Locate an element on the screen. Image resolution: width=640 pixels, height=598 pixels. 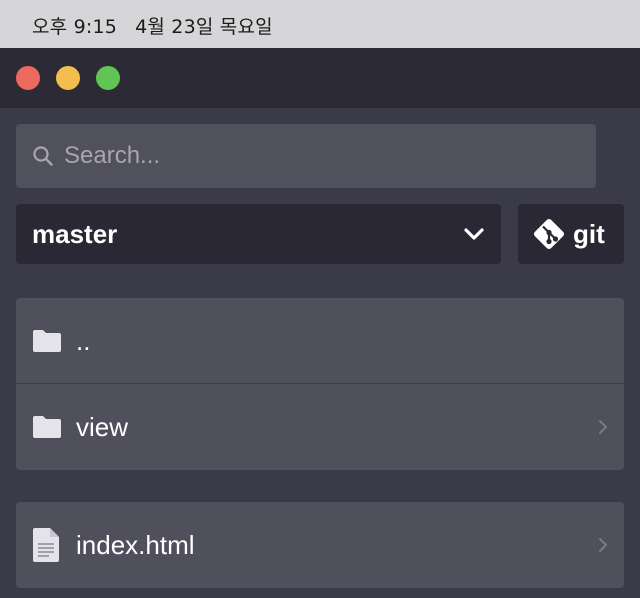
menu-bar-clock: 오후 9:15 4월 23일 목요일 is located at coordinates (152, 25).